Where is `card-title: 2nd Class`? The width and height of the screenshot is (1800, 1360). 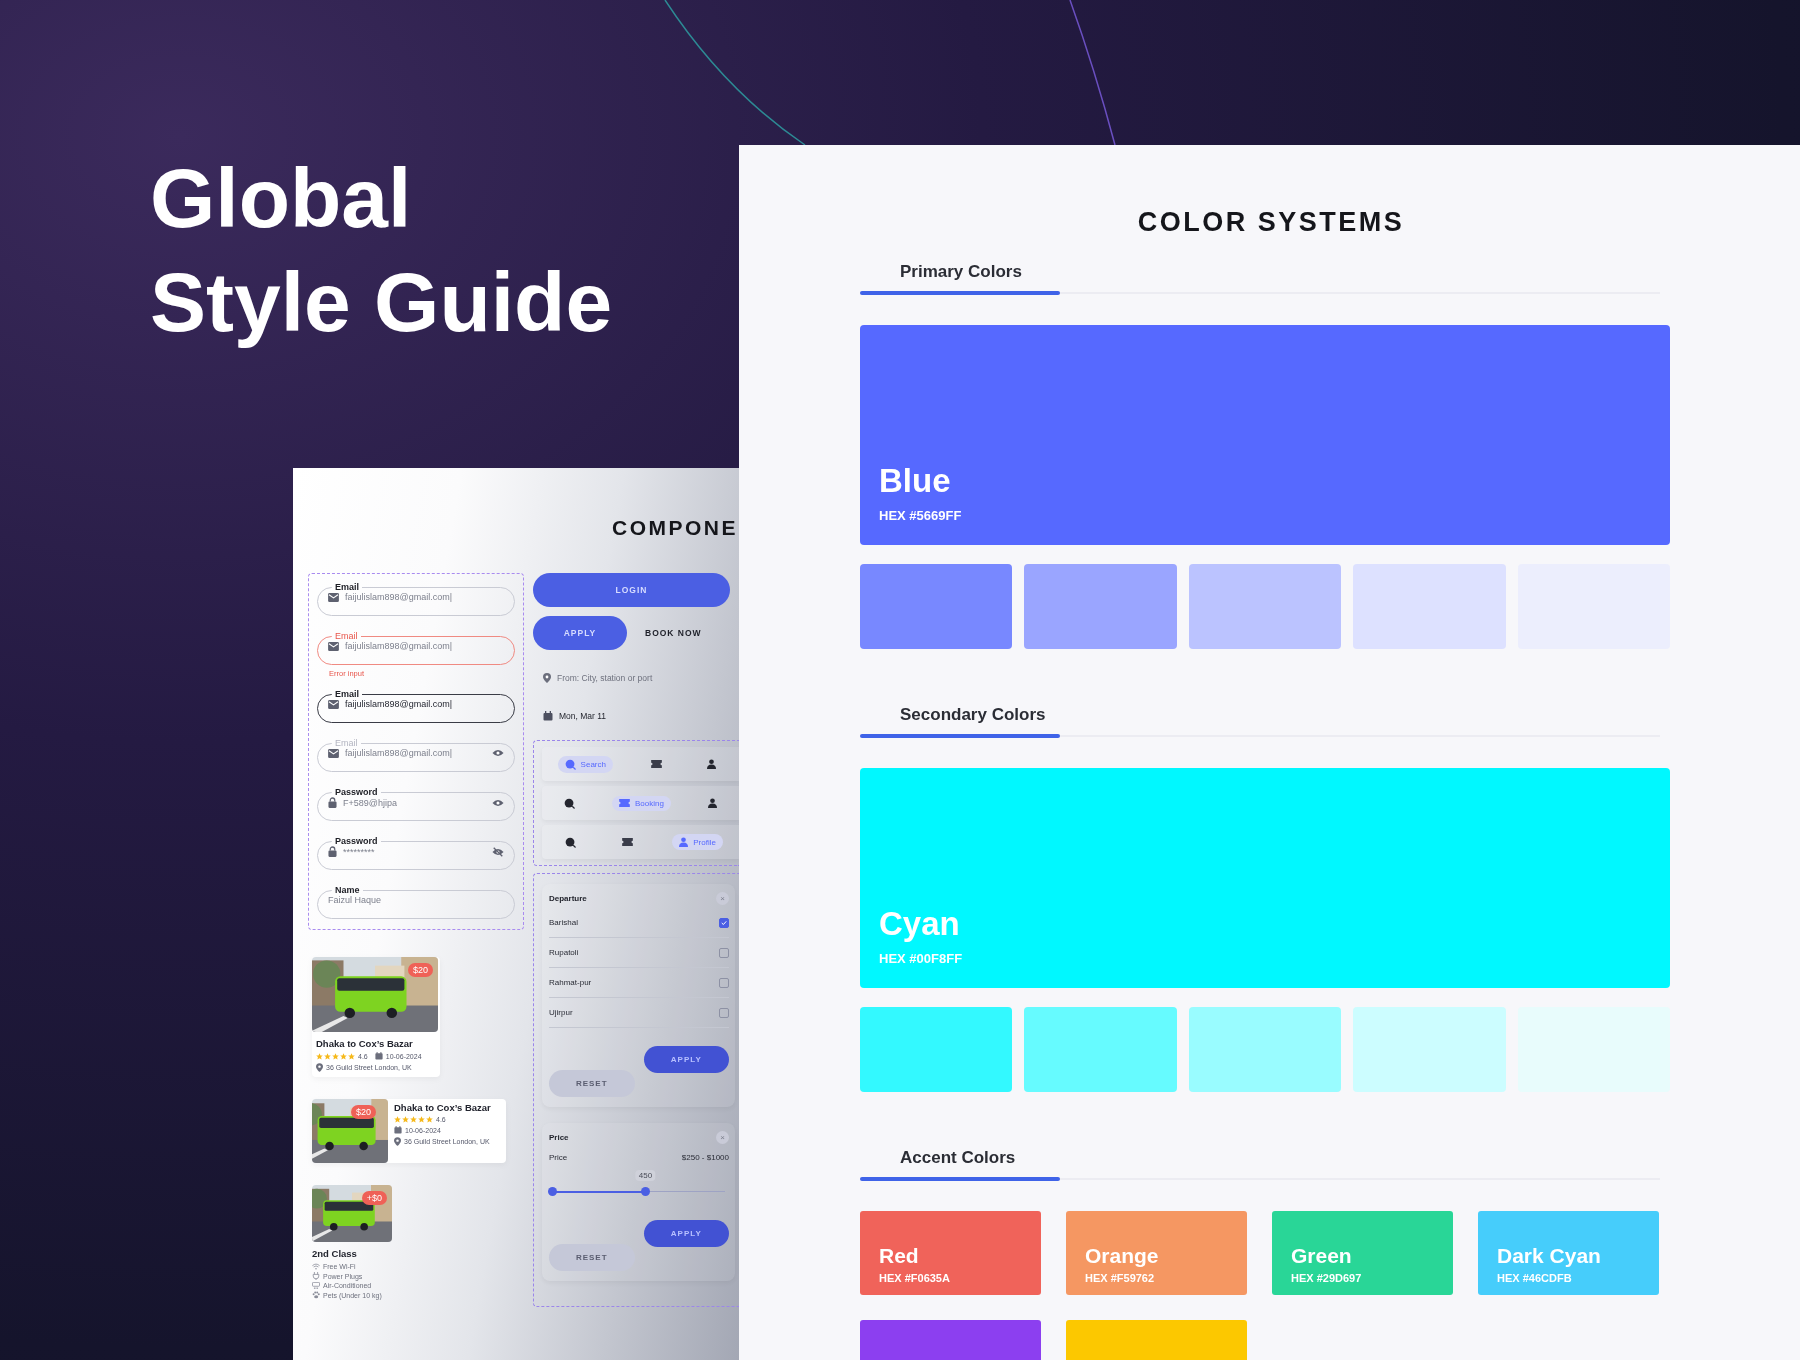 card-title: 2nd Class is located at coordinates (335, 1253).